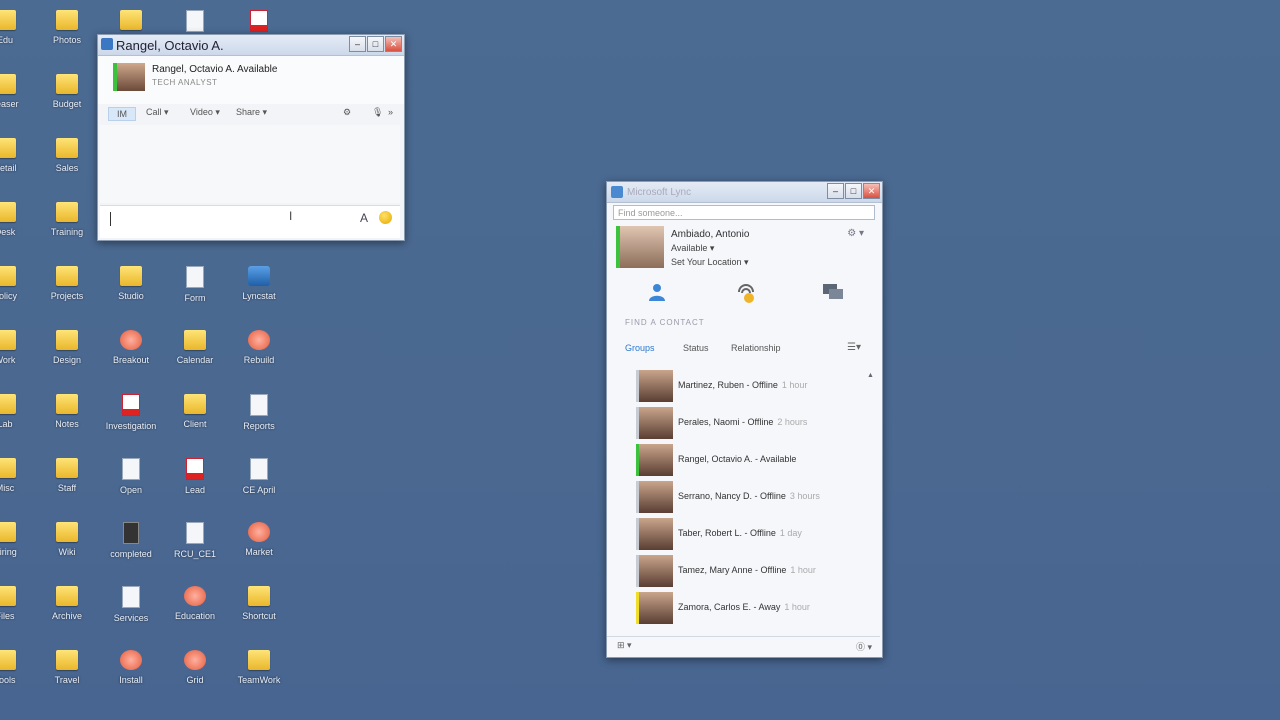 Image resolution: width=1280 pixels, height=720 pixels. Describe the element at coordinates (67, 165) in the screenshot. I see `desktop-icon: Sales` at that location.